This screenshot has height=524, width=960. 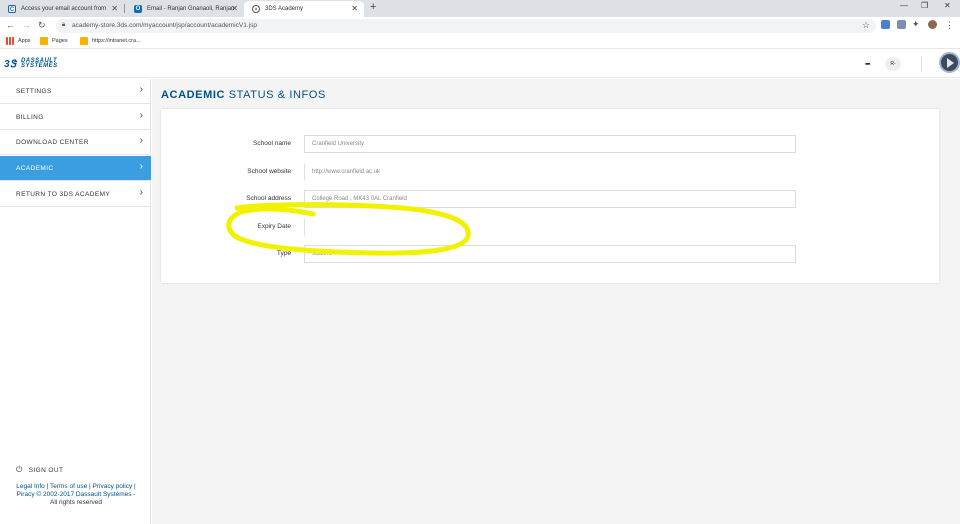 I want to click on expiry-date-field, so click(x=550, y=227).